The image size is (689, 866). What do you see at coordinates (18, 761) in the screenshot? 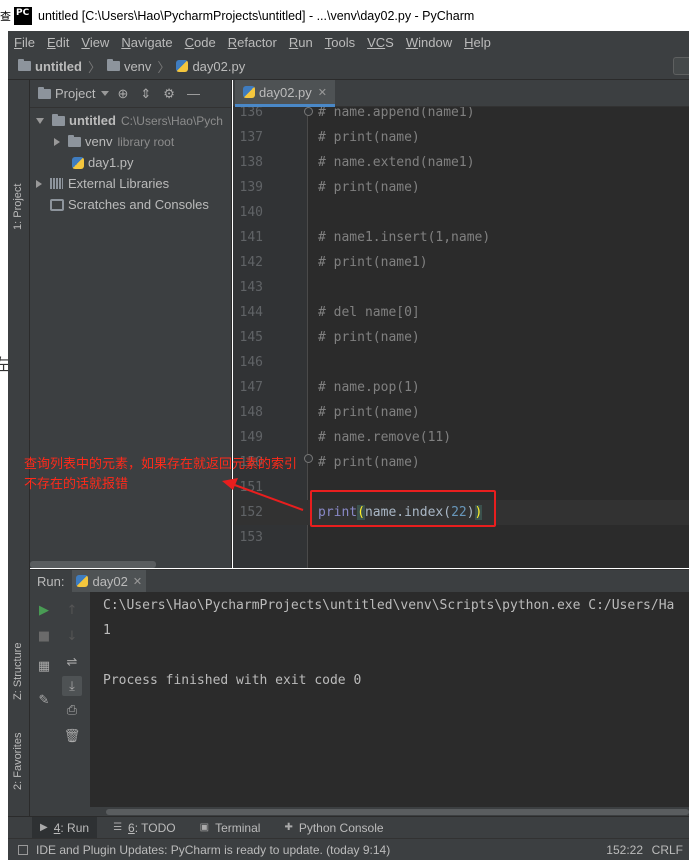
I see `favorites-tool-tab: 2: Favorites` at bounding box center [18, 761].